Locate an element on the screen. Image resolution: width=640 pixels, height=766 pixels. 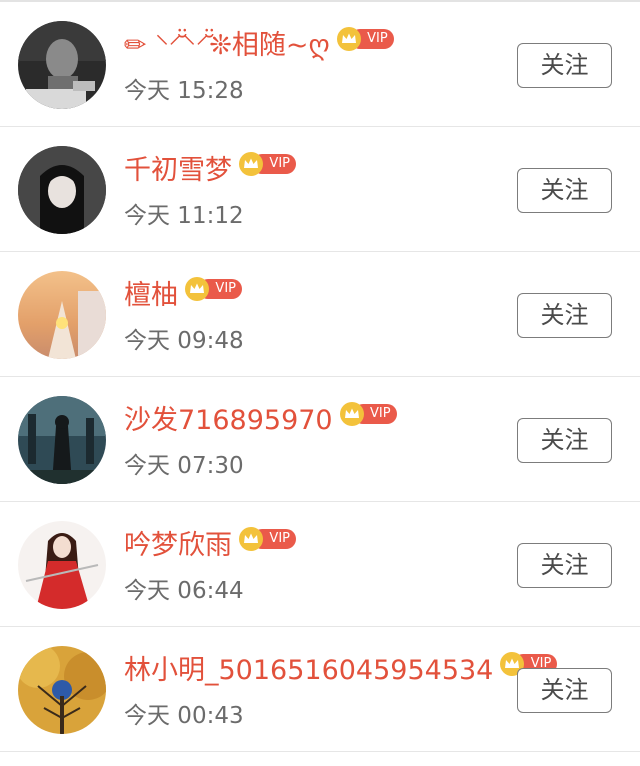
user-name: 吟梦欣雨 is located at coordinates (178, 546).